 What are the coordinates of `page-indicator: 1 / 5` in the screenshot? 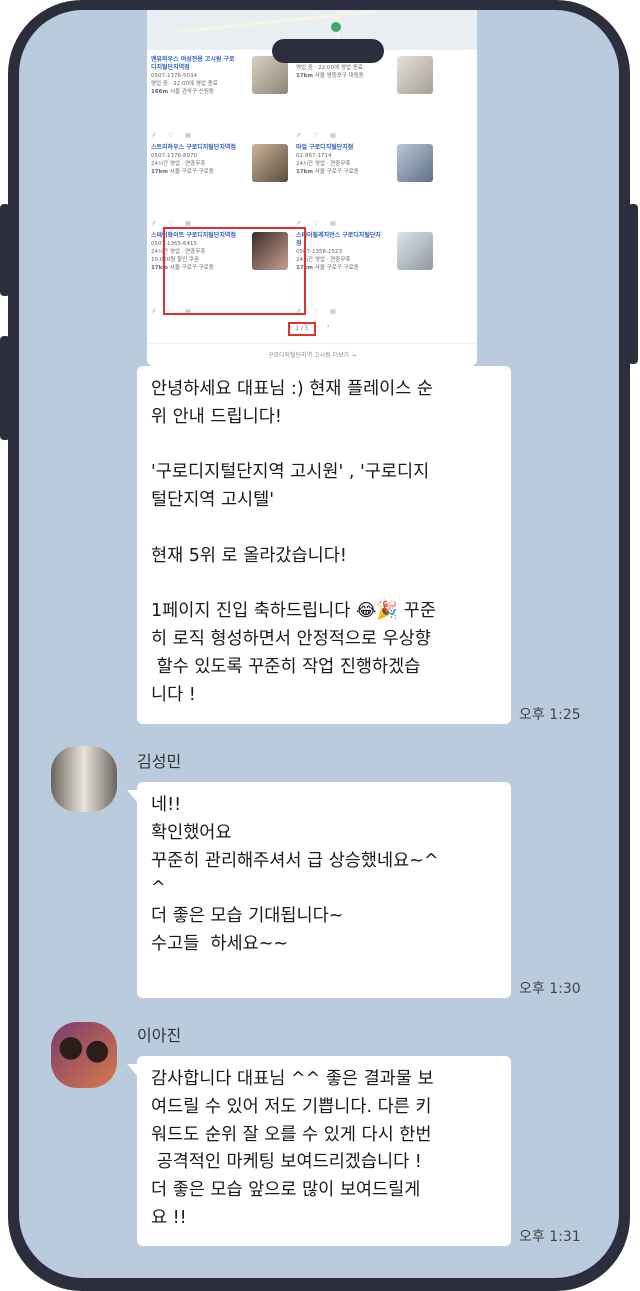 It's located at (302, 329).